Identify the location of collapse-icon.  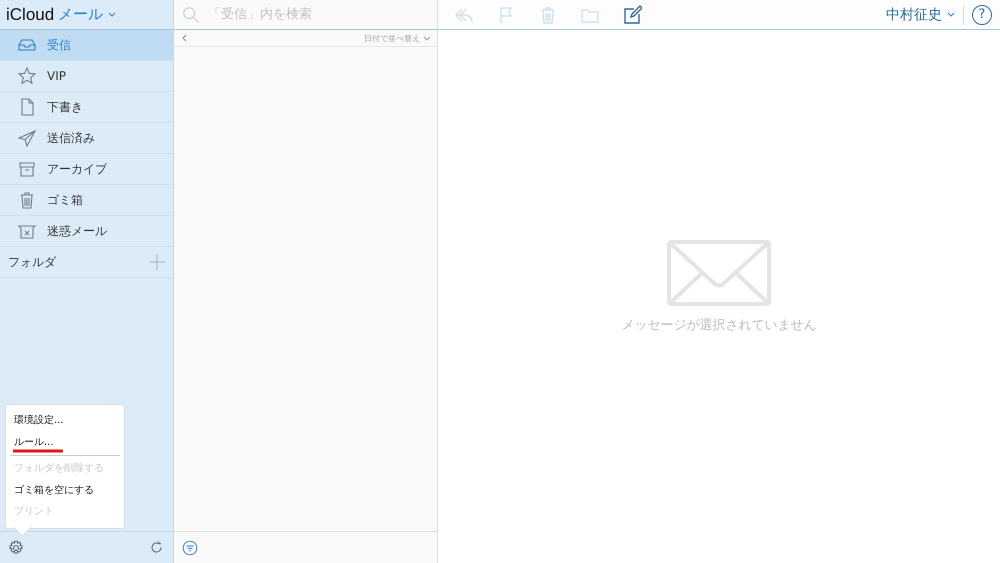
(184, 38).